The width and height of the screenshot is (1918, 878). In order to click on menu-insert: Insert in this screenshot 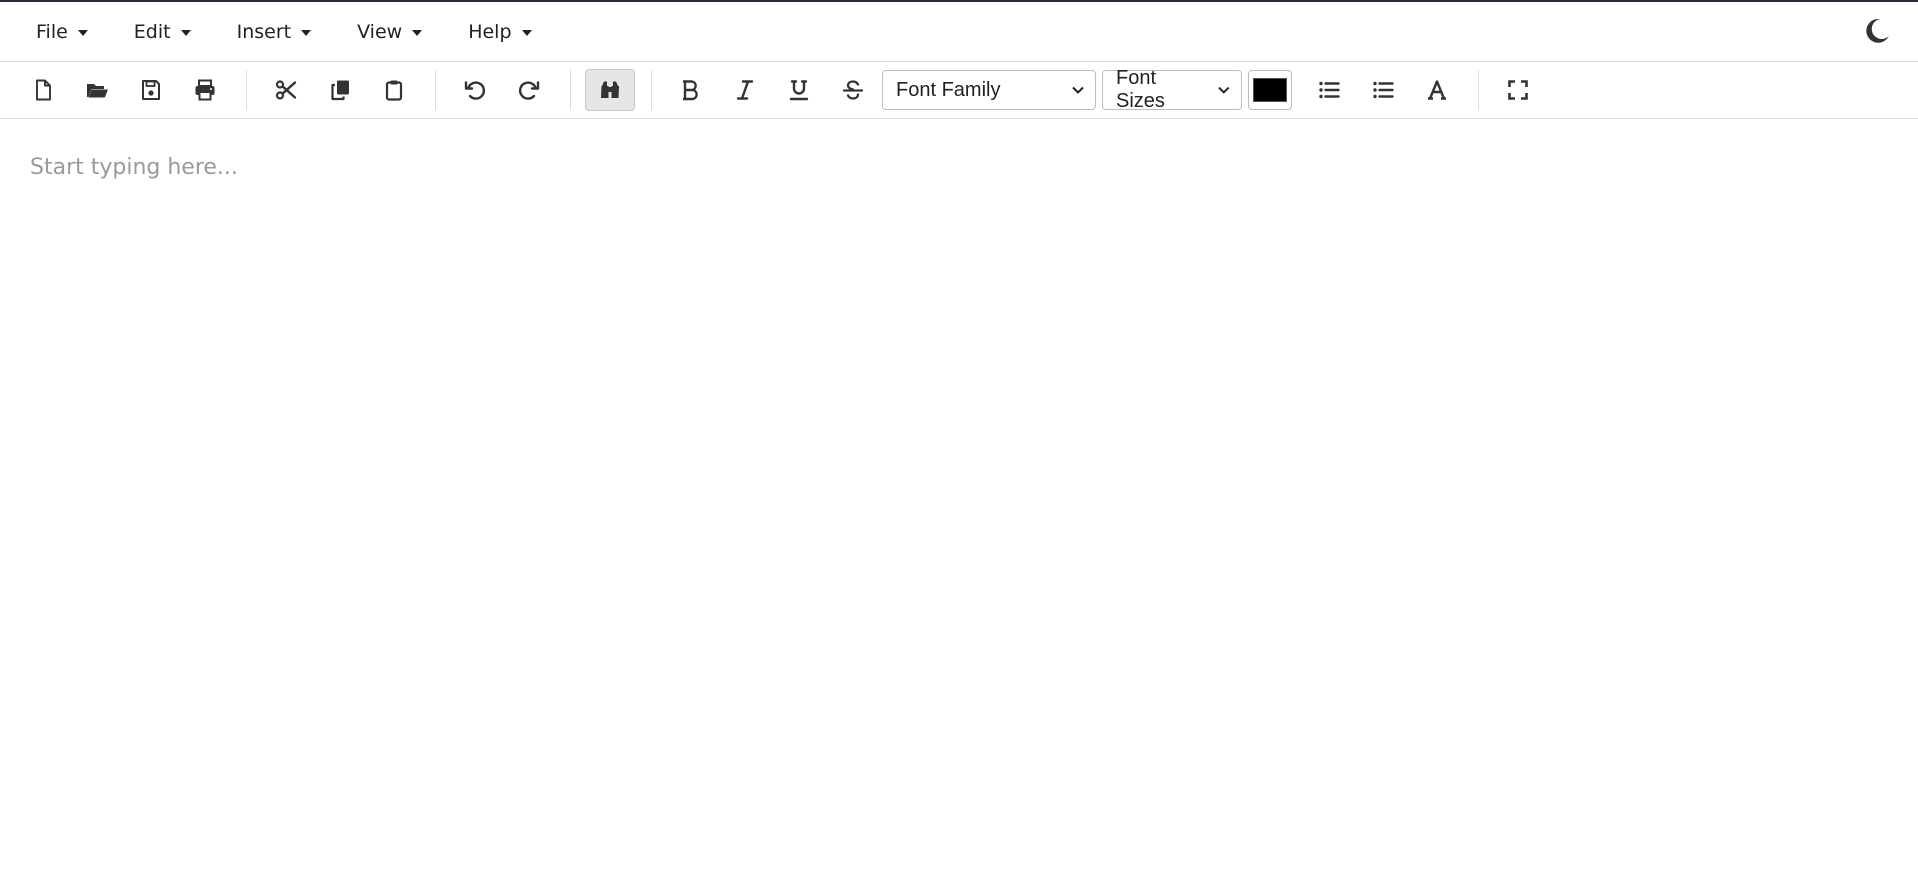, I will do `click(274, 32)`.